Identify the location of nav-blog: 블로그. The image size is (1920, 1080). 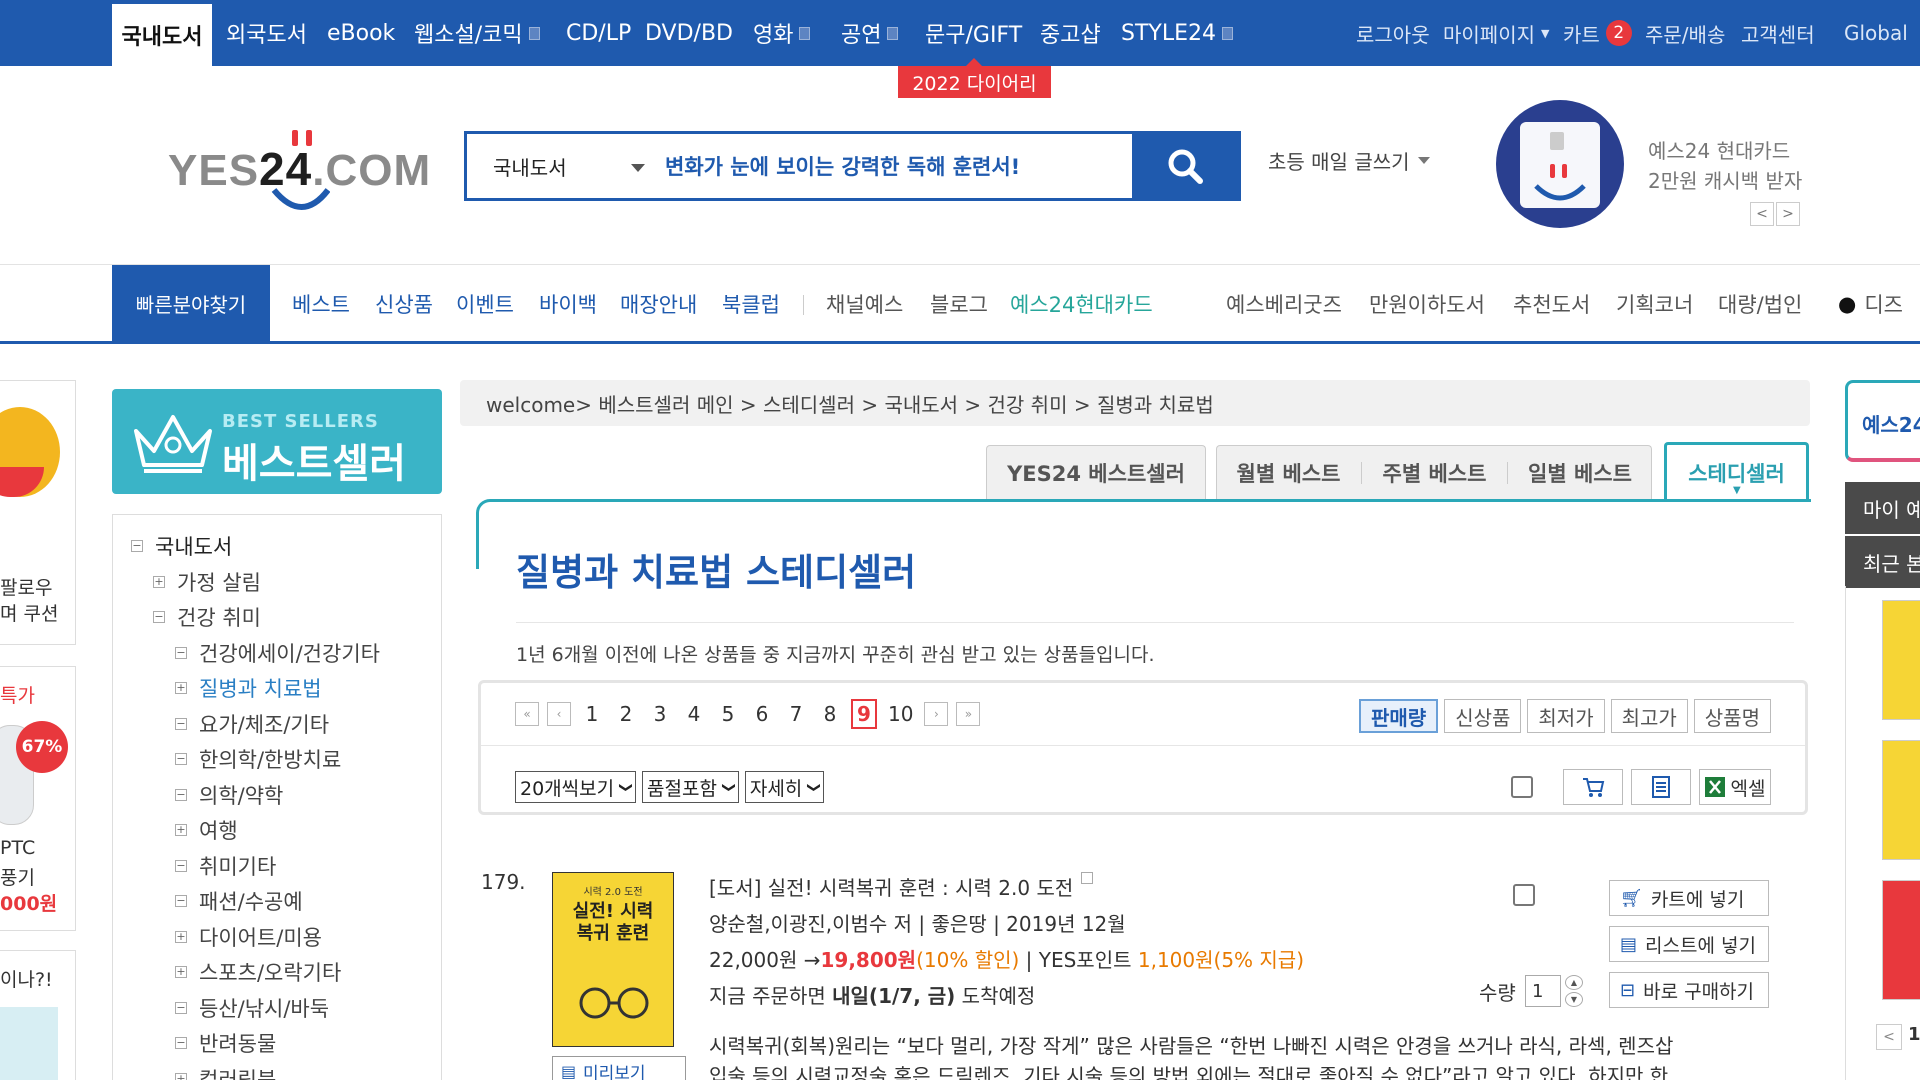
(959, 303).